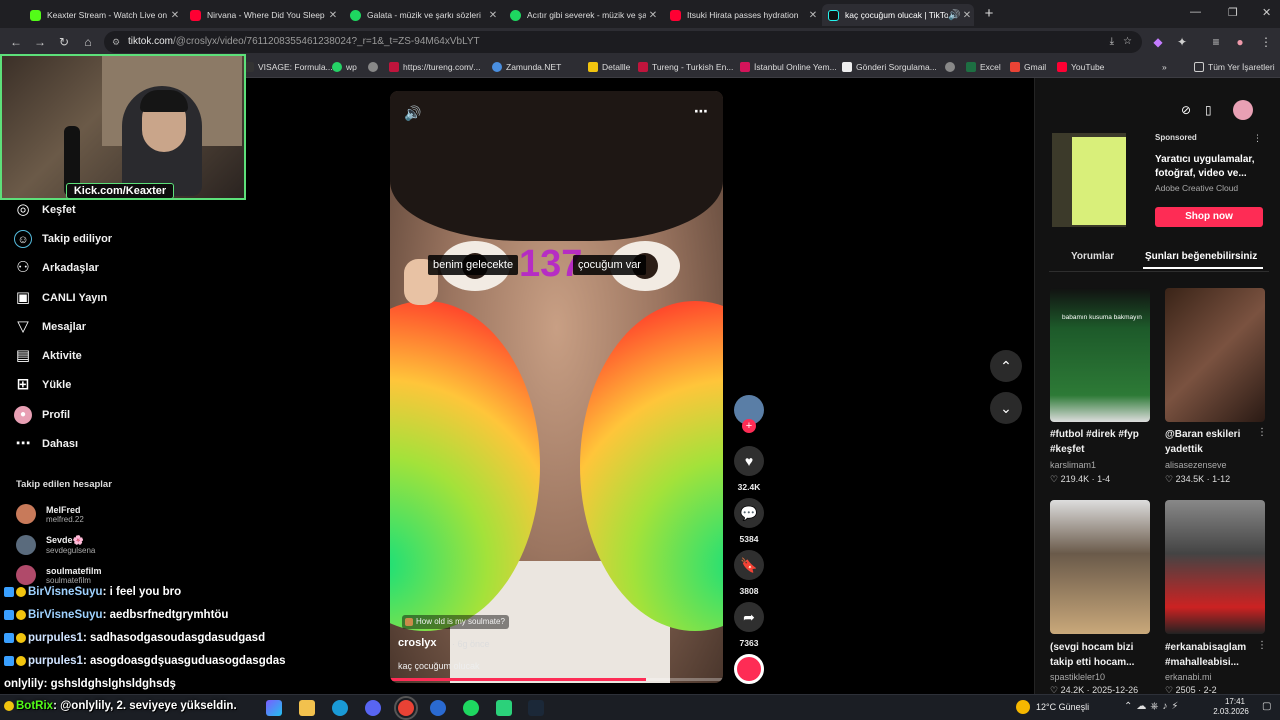 Image resolution: width=1280 pixels, height=720 pixels. Describe the element at coordinates (373, 708) in the screenshot. I see `discord-icon` at that location.